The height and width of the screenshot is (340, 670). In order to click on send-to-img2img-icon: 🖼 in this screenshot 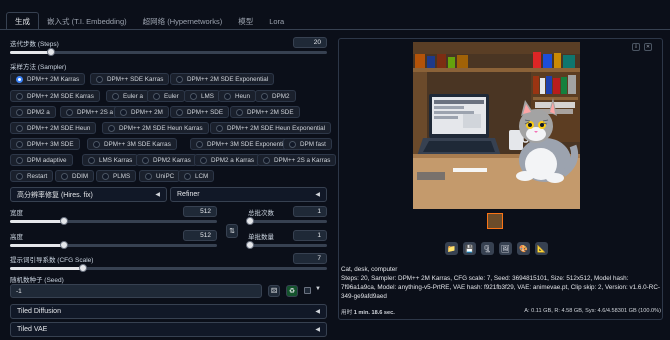, I will do `click(505, 248)`.